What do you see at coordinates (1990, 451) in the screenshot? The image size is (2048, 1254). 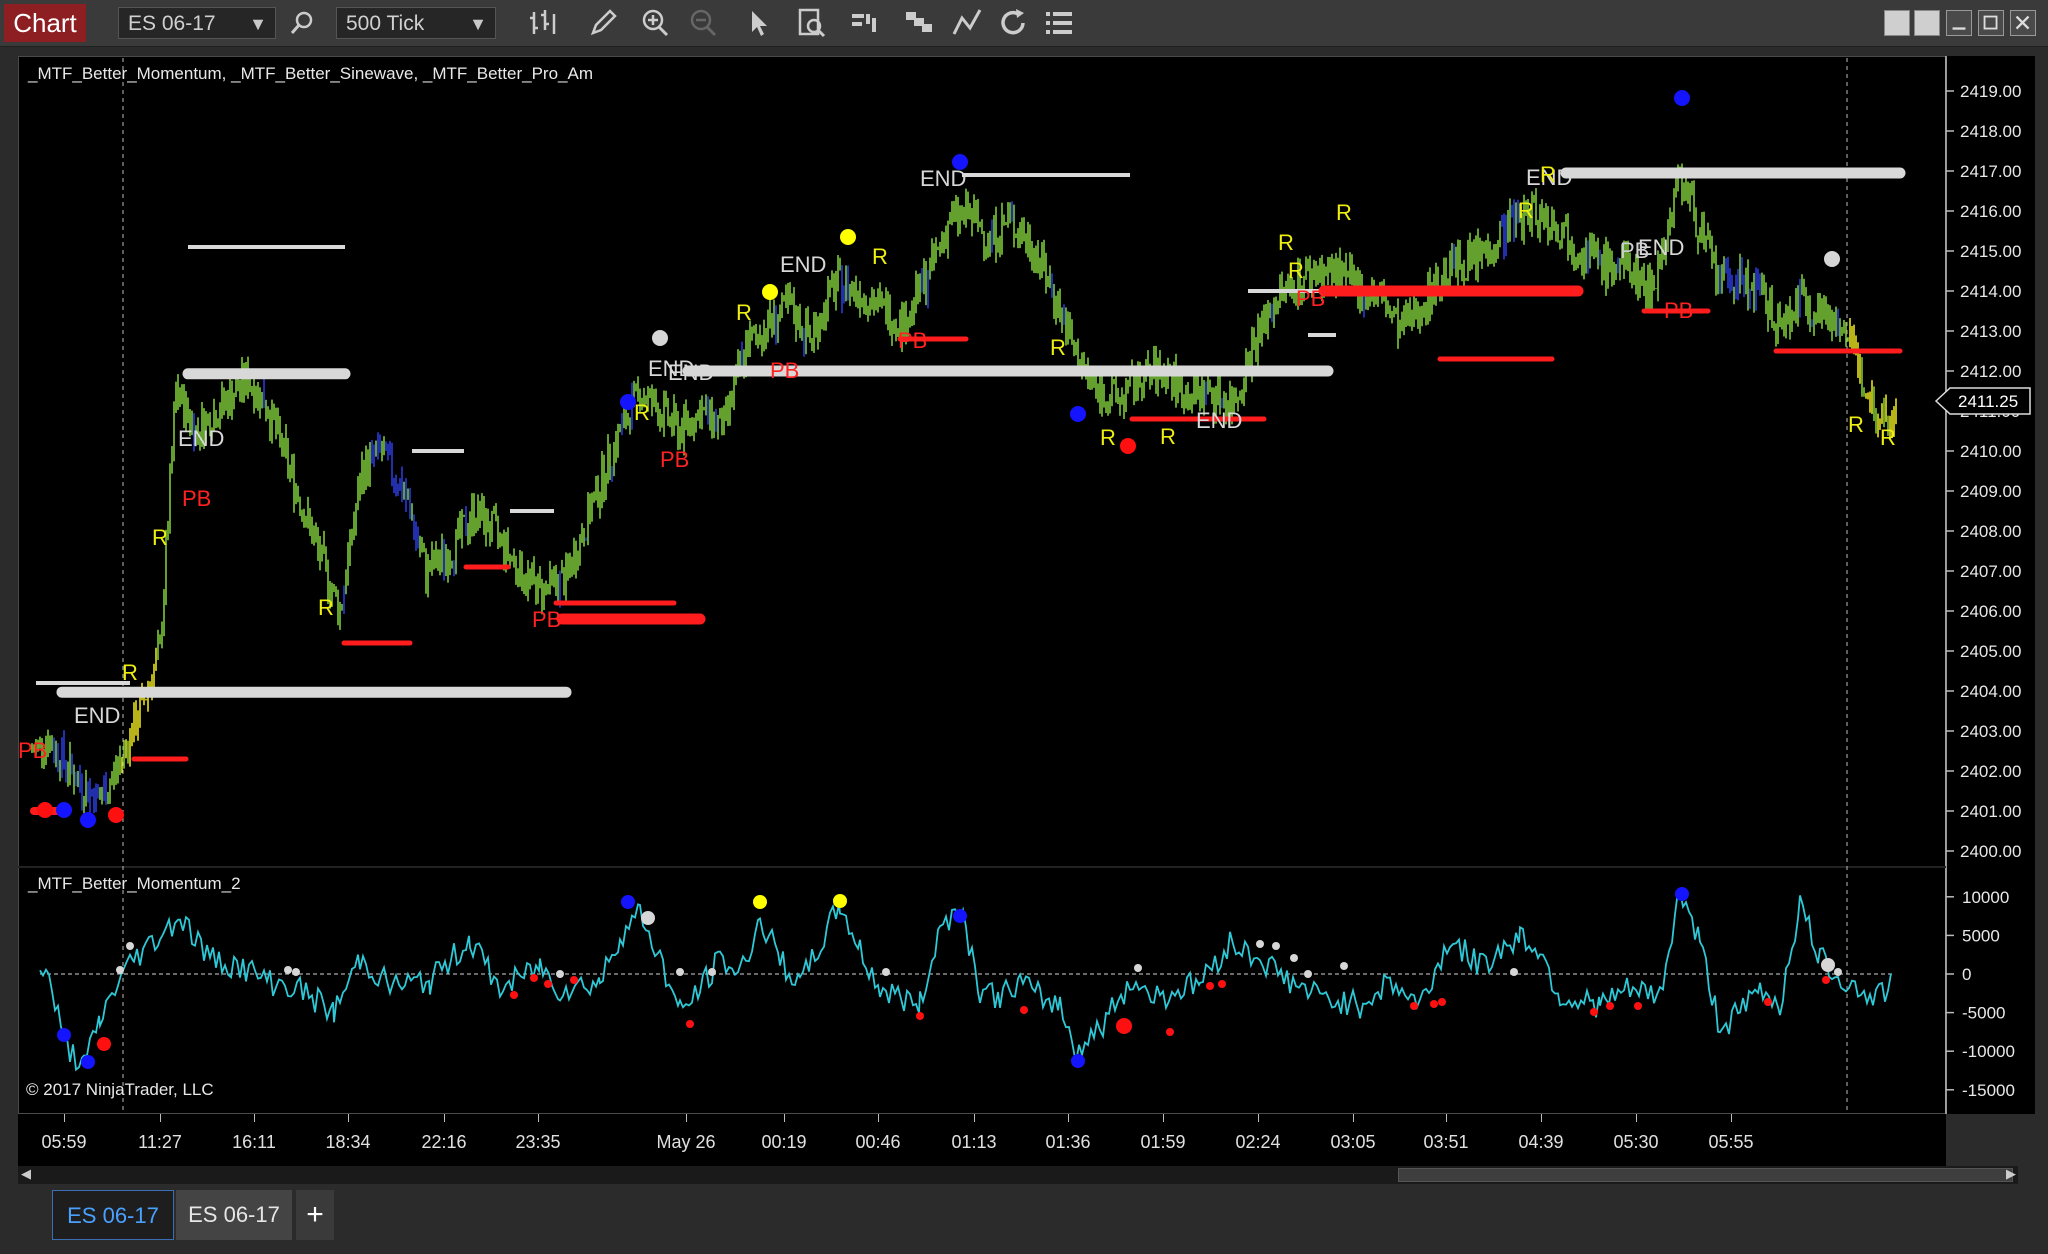 I see `price-axis-label: 2410.00` at bounding box center [1990, 451].